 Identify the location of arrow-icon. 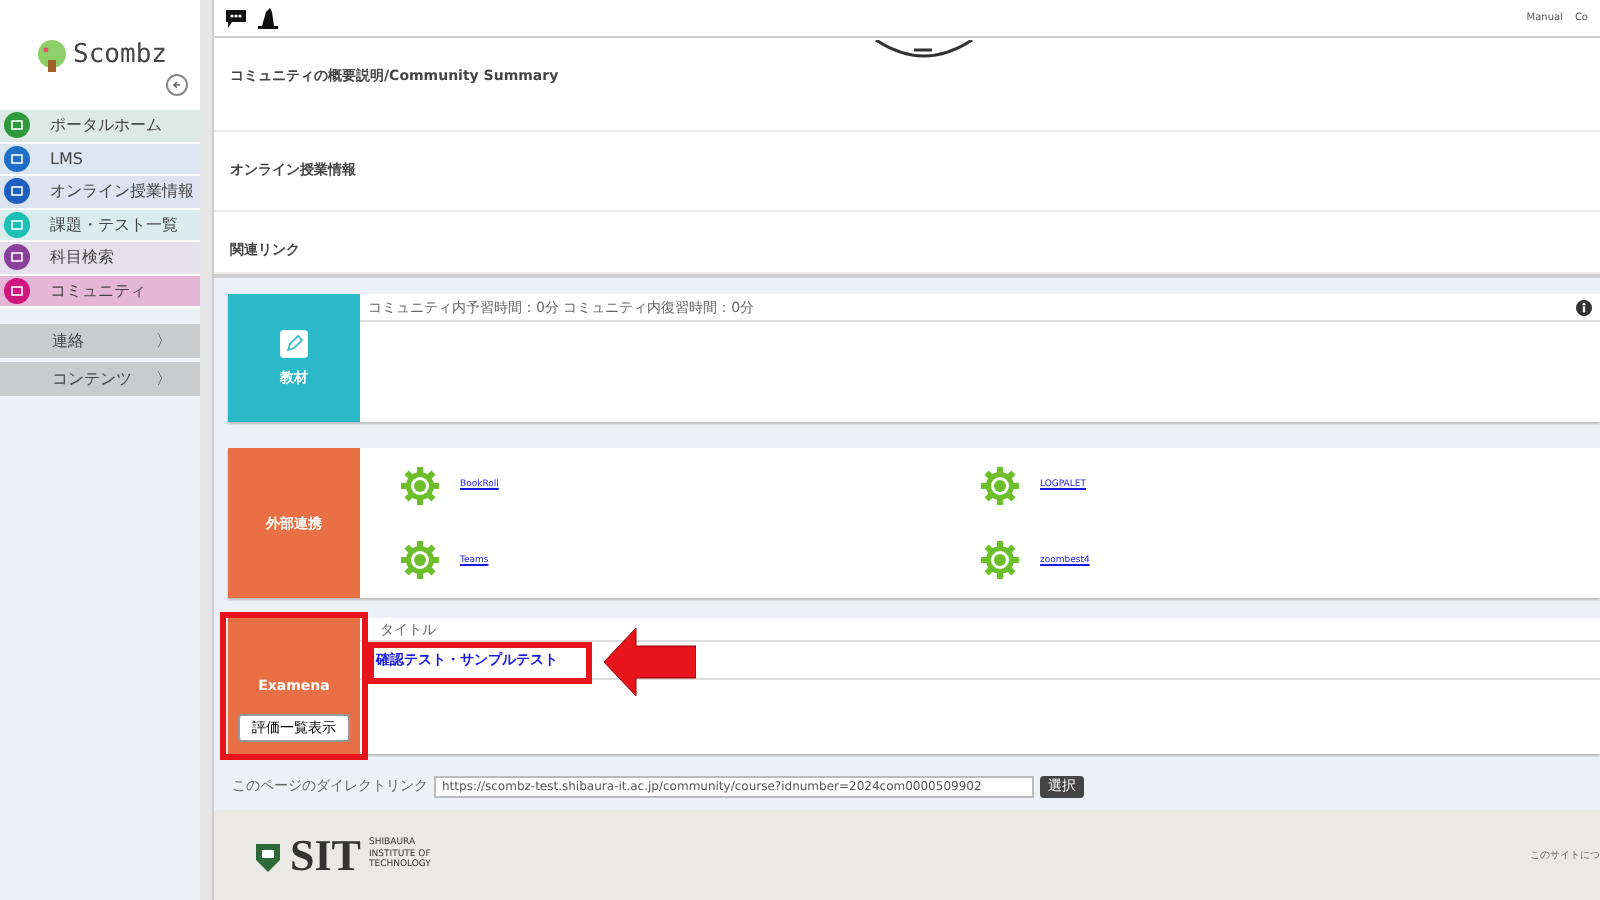
(650, 662).